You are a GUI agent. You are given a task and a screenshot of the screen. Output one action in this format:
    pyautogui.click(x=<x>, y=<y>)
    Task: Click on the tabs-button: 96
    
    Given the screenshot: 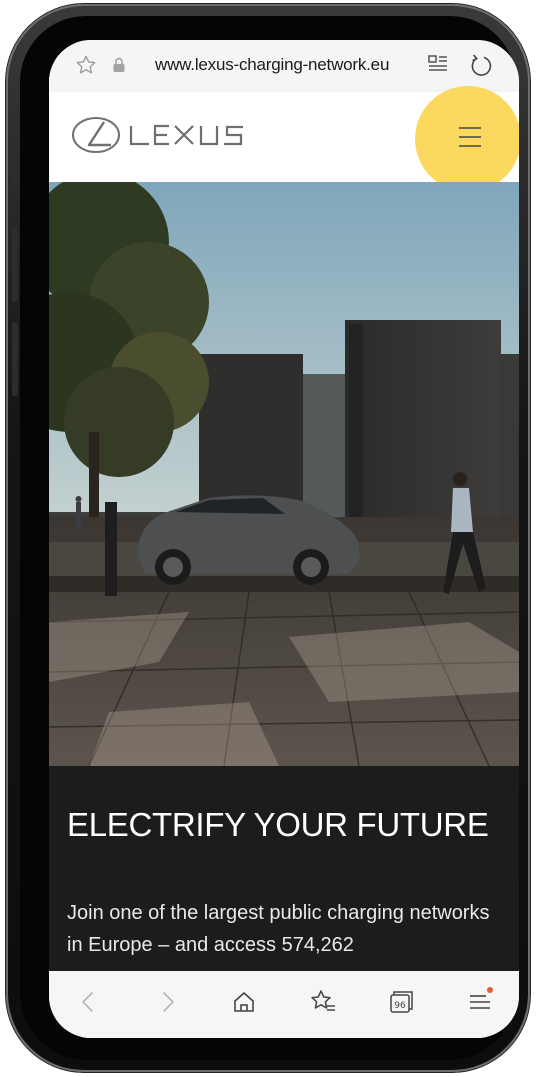 What is the action you would take?
    pyautogui.click(x=400, y=1002)
    